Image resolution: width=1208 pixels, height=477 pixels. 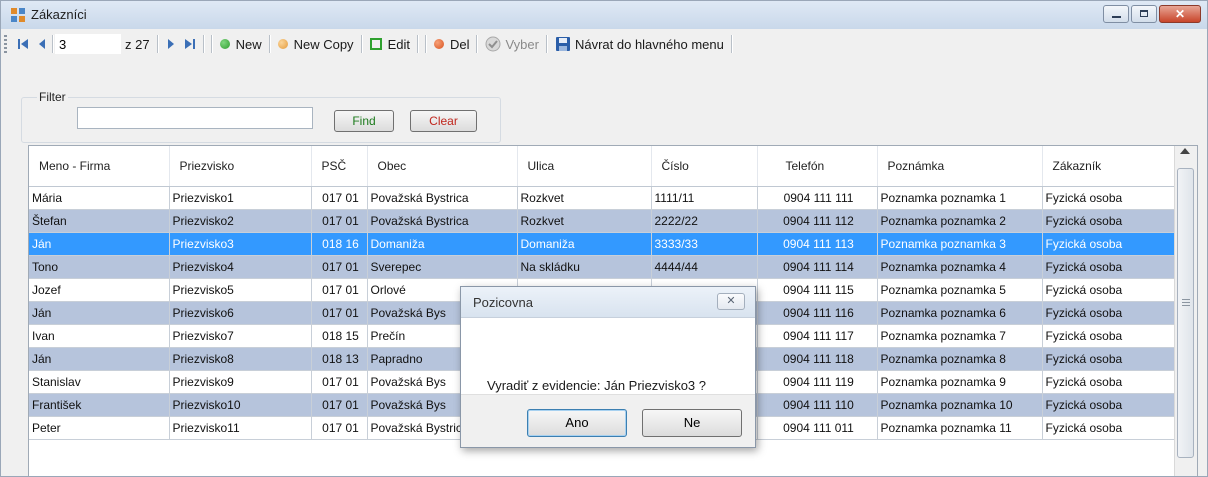 I want to click on cell-number: 2222/22, so click(x=704, y=221).